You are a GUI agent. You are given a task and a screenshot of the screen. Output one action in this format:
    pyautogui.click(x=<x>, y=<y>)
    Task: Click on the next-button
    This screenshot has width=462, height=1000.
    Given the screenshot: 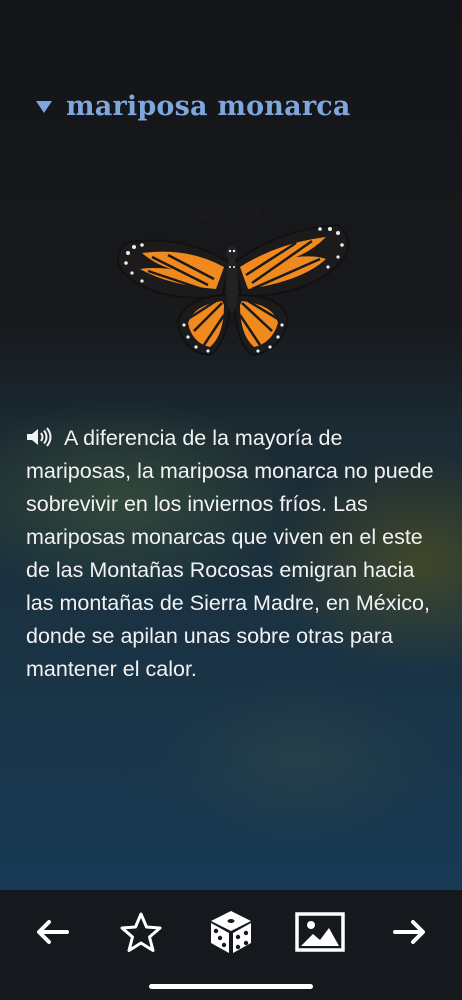 What is the action you would take?
    pyautogui.click(x=410, y=932)
    